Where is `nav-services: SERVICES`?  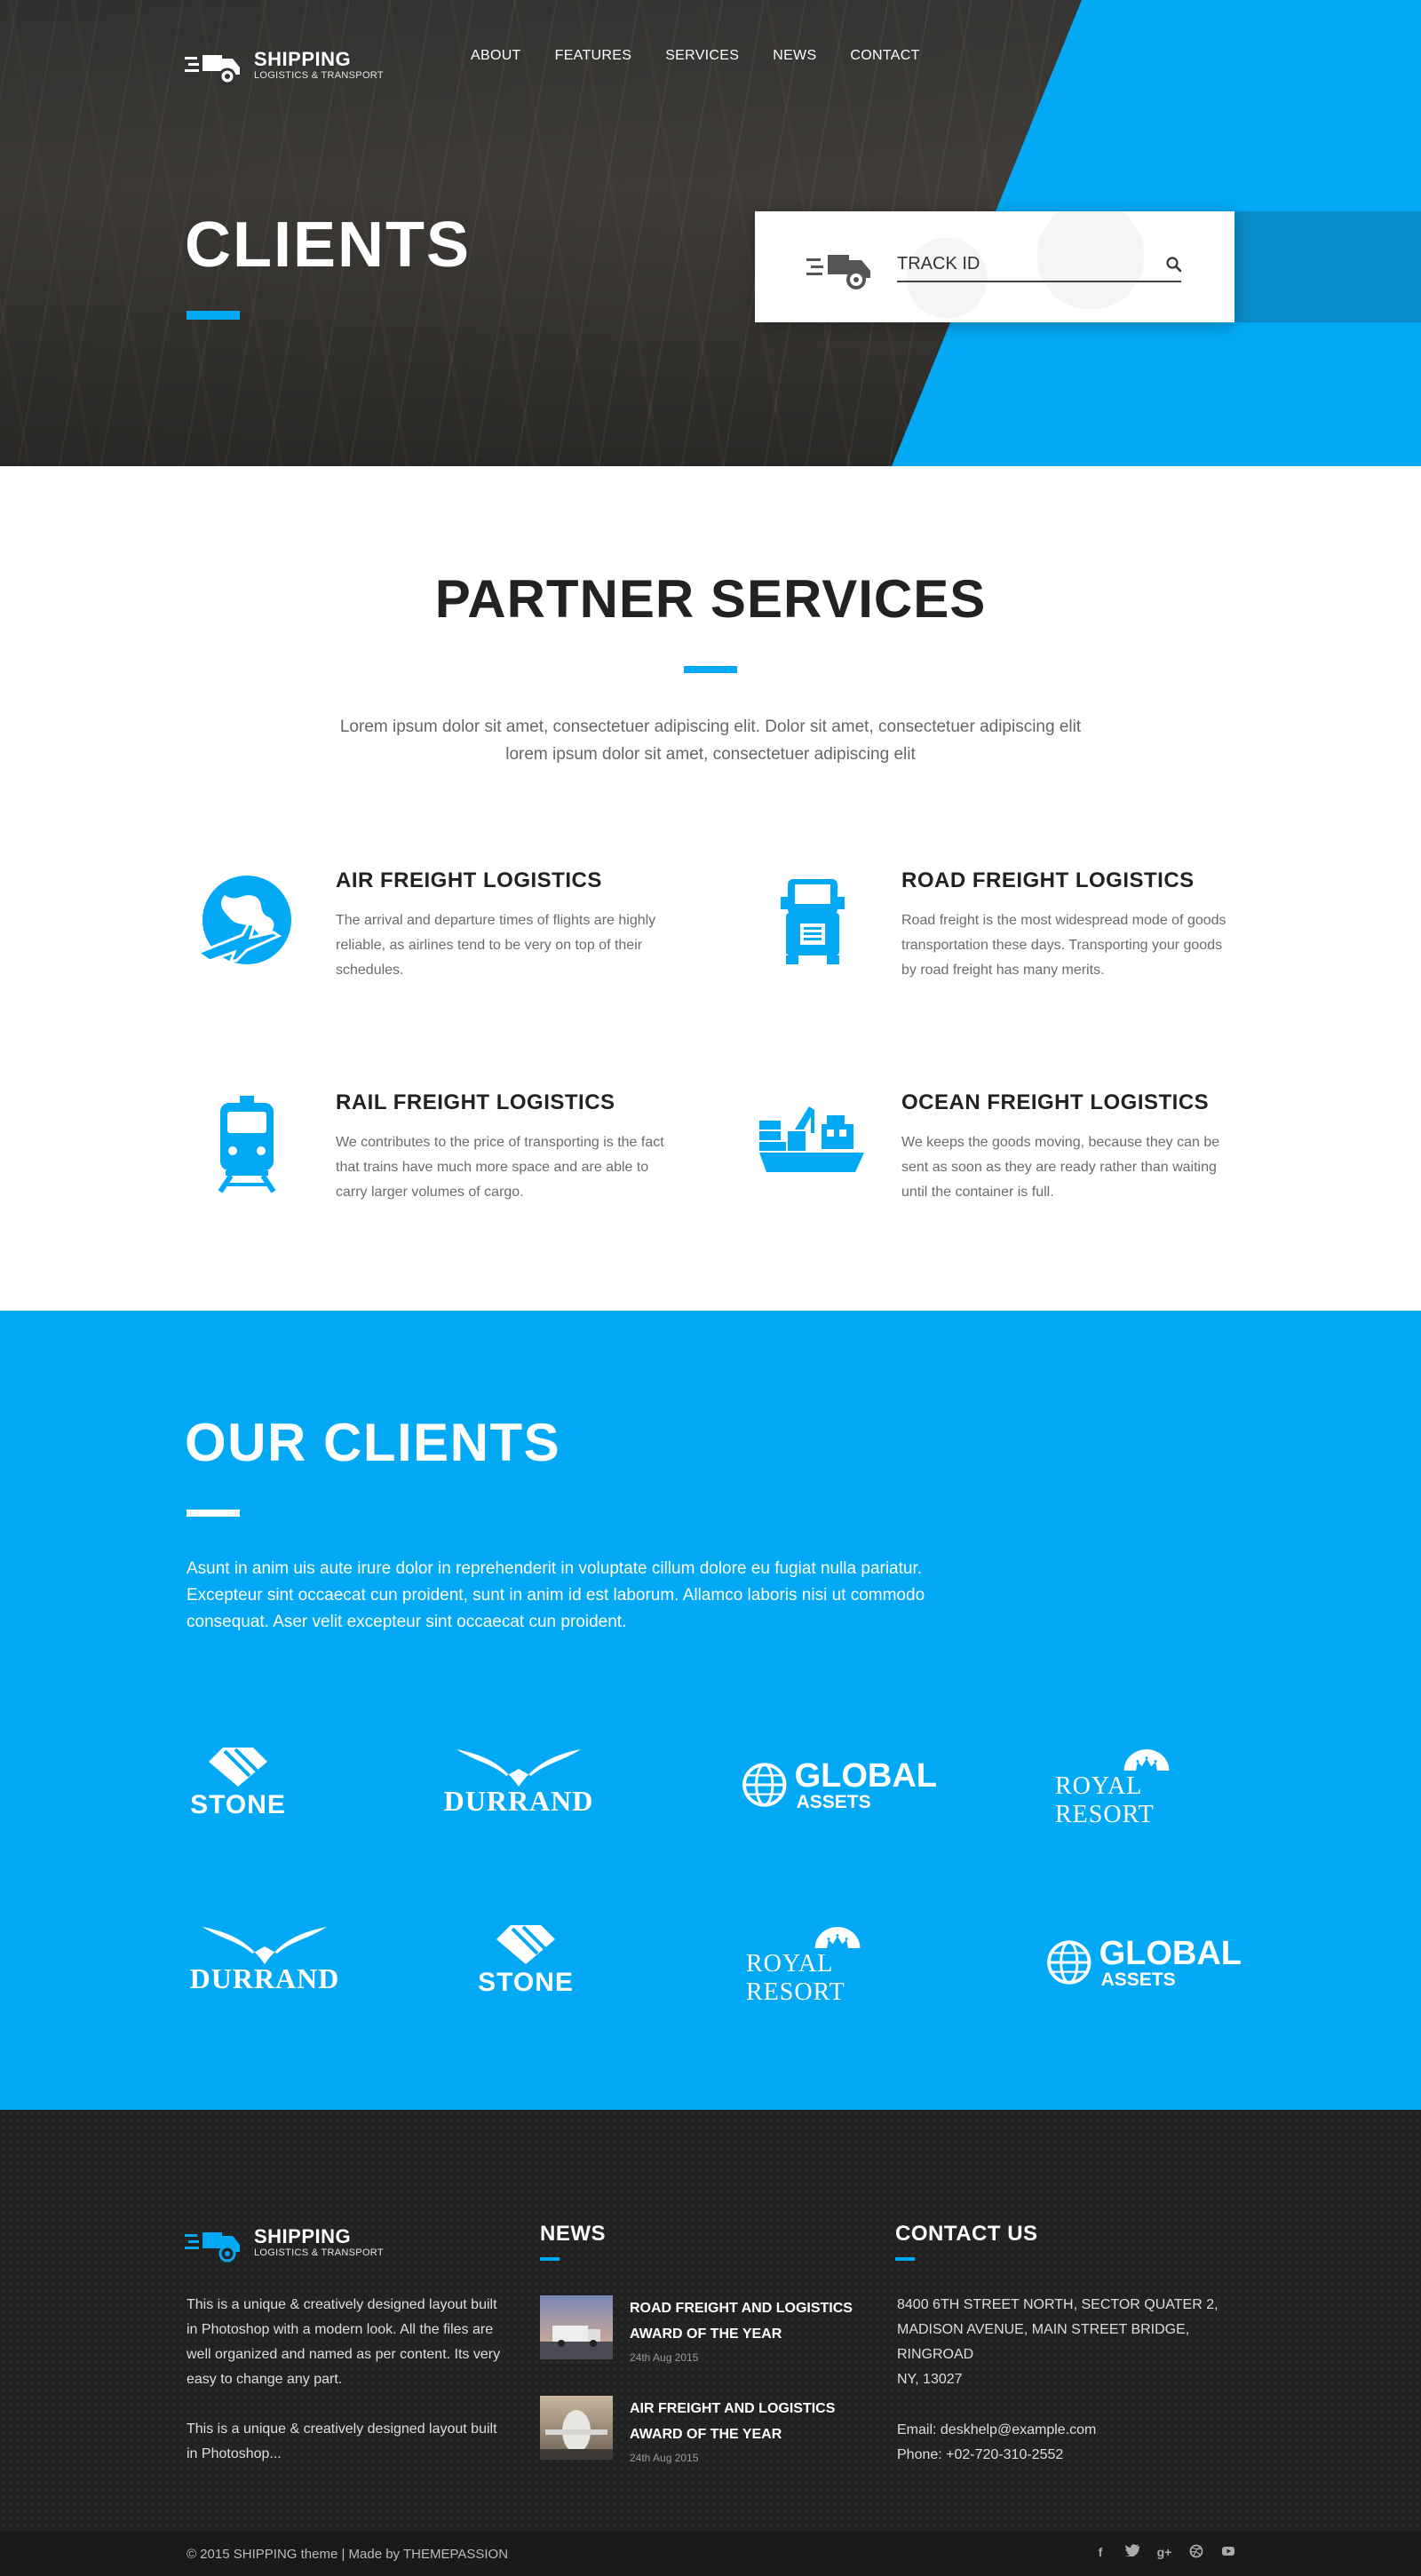
nav-services: SERVICES is located at coordinates (702, 56).